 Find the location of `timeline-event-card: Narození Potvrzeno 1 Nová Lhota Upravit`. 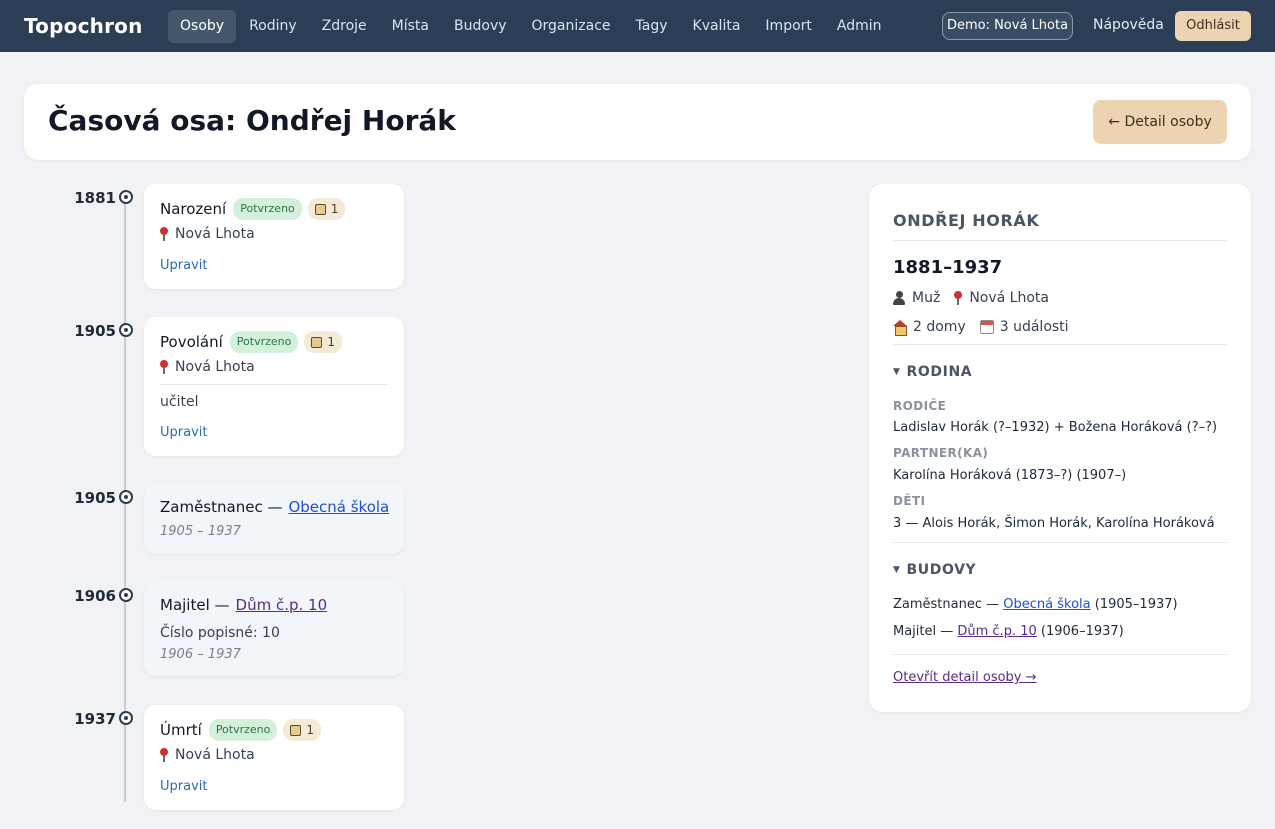

timeline-event-card: Narození Potvrzeno 1 Nová Lhota Upravit is located at coordinates (274, 236).